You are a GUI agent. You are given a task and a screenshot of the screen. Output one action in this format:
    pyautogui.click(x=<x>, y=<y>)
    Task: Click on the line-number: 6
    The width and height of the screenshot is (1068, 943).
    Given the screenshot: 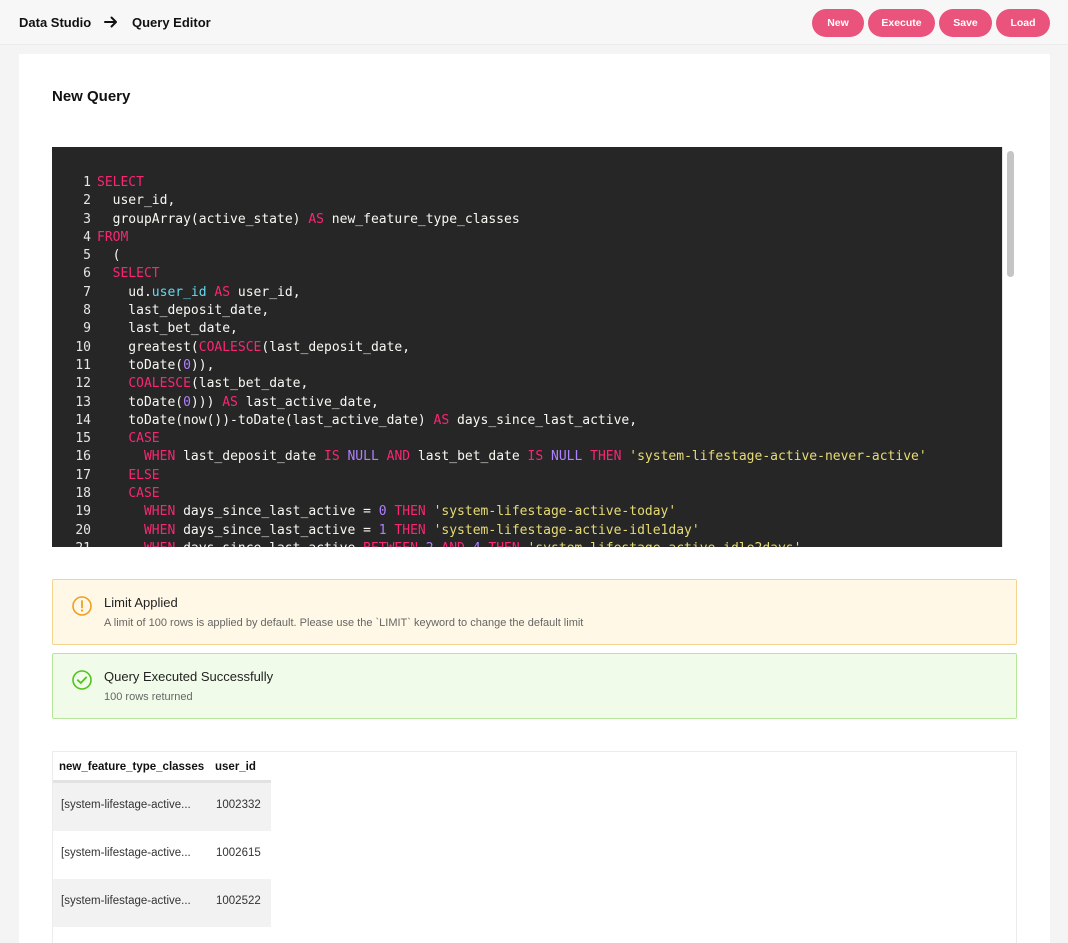 What is the action you would take?
    pyautogui.click(x=87, y=274)
    